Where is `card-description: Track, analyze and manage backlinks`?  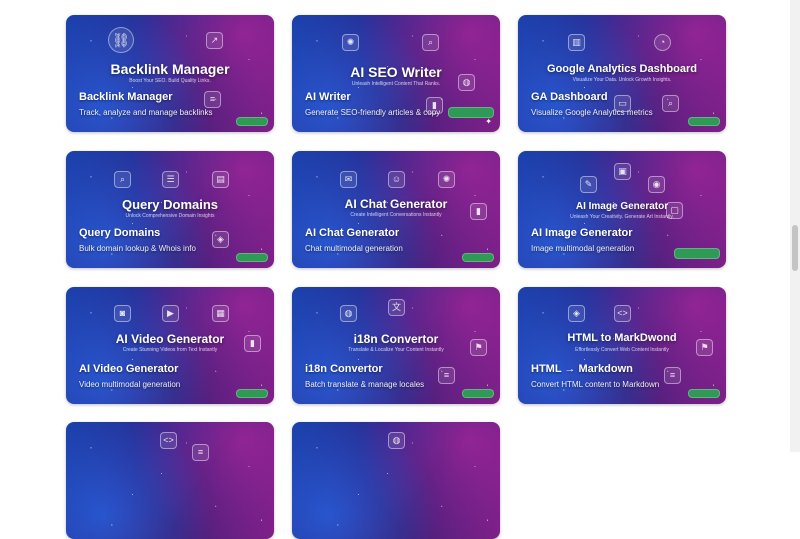
card-description: Track, analyze and manage backlinks is located at coordinates (146, 112).